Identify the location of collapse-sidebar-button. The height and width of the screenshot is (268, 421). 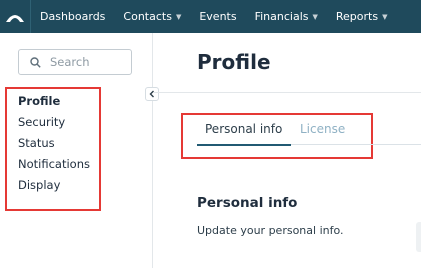
(152, 94).